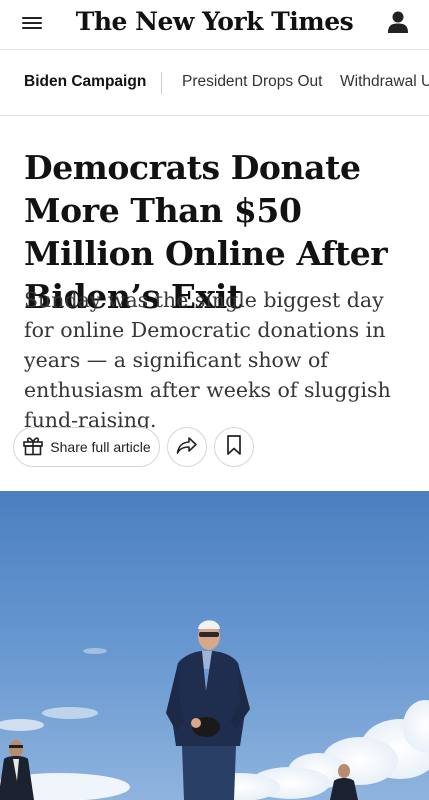 The width and height of the screenshot is (429, 800). I want to click on share-full-article-button: Share full article, so click(86, 447).